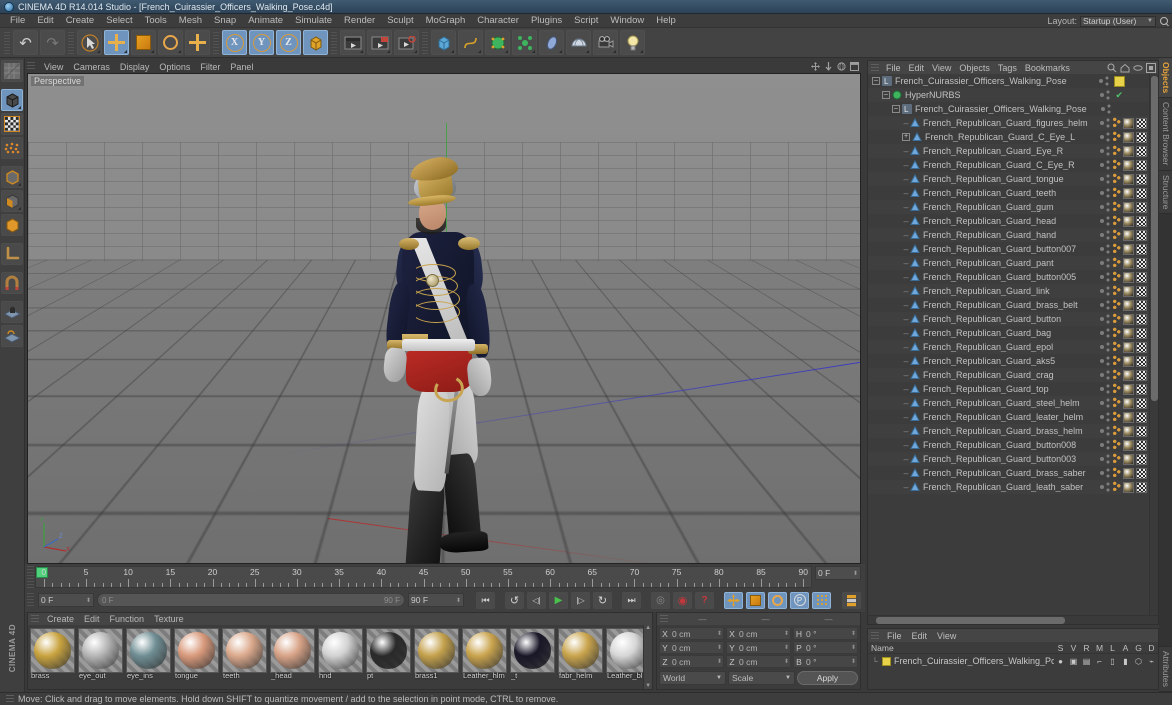  Describe the element at coordinates (974, 68) in the screenshot. I see `object-menu-objects: Objects` at that location.